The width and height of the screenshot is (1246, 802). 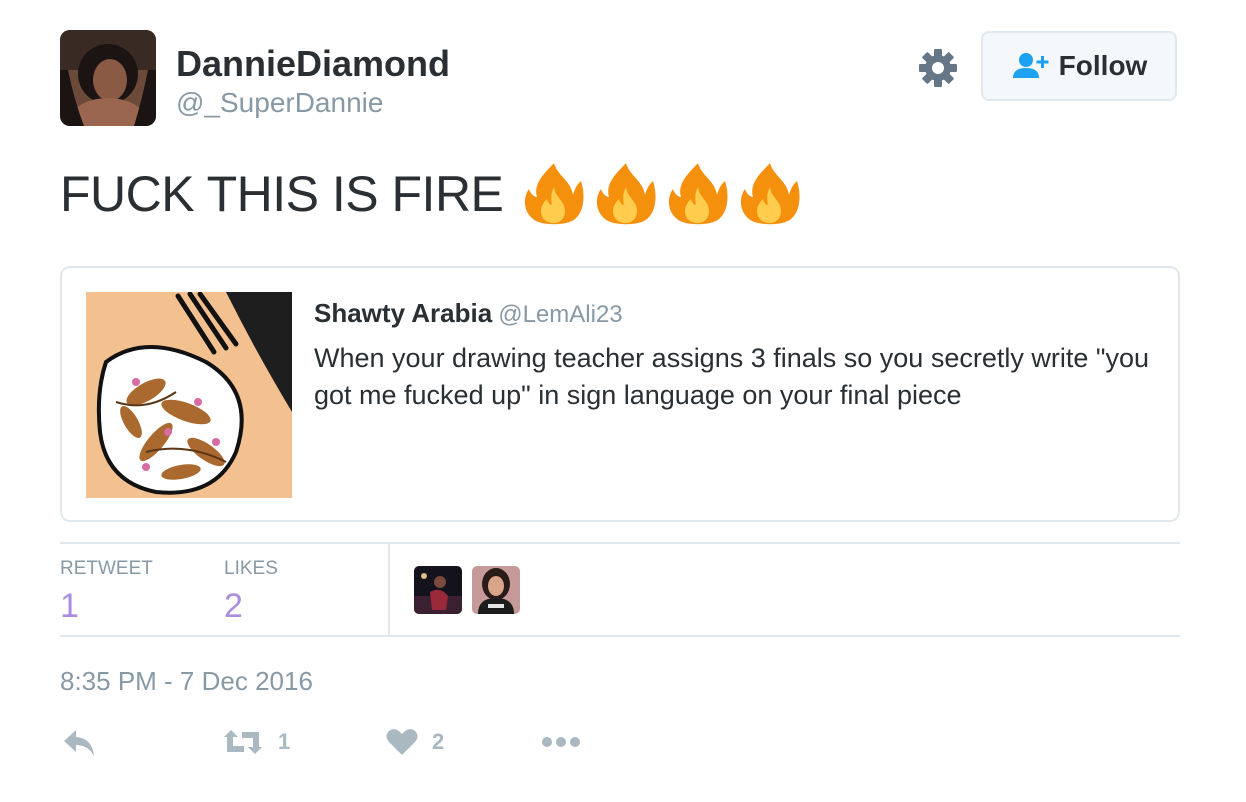 I want to click on quoted-tweet-author: Shawty Arabia @LemAli23, so click(x=468, y=313).